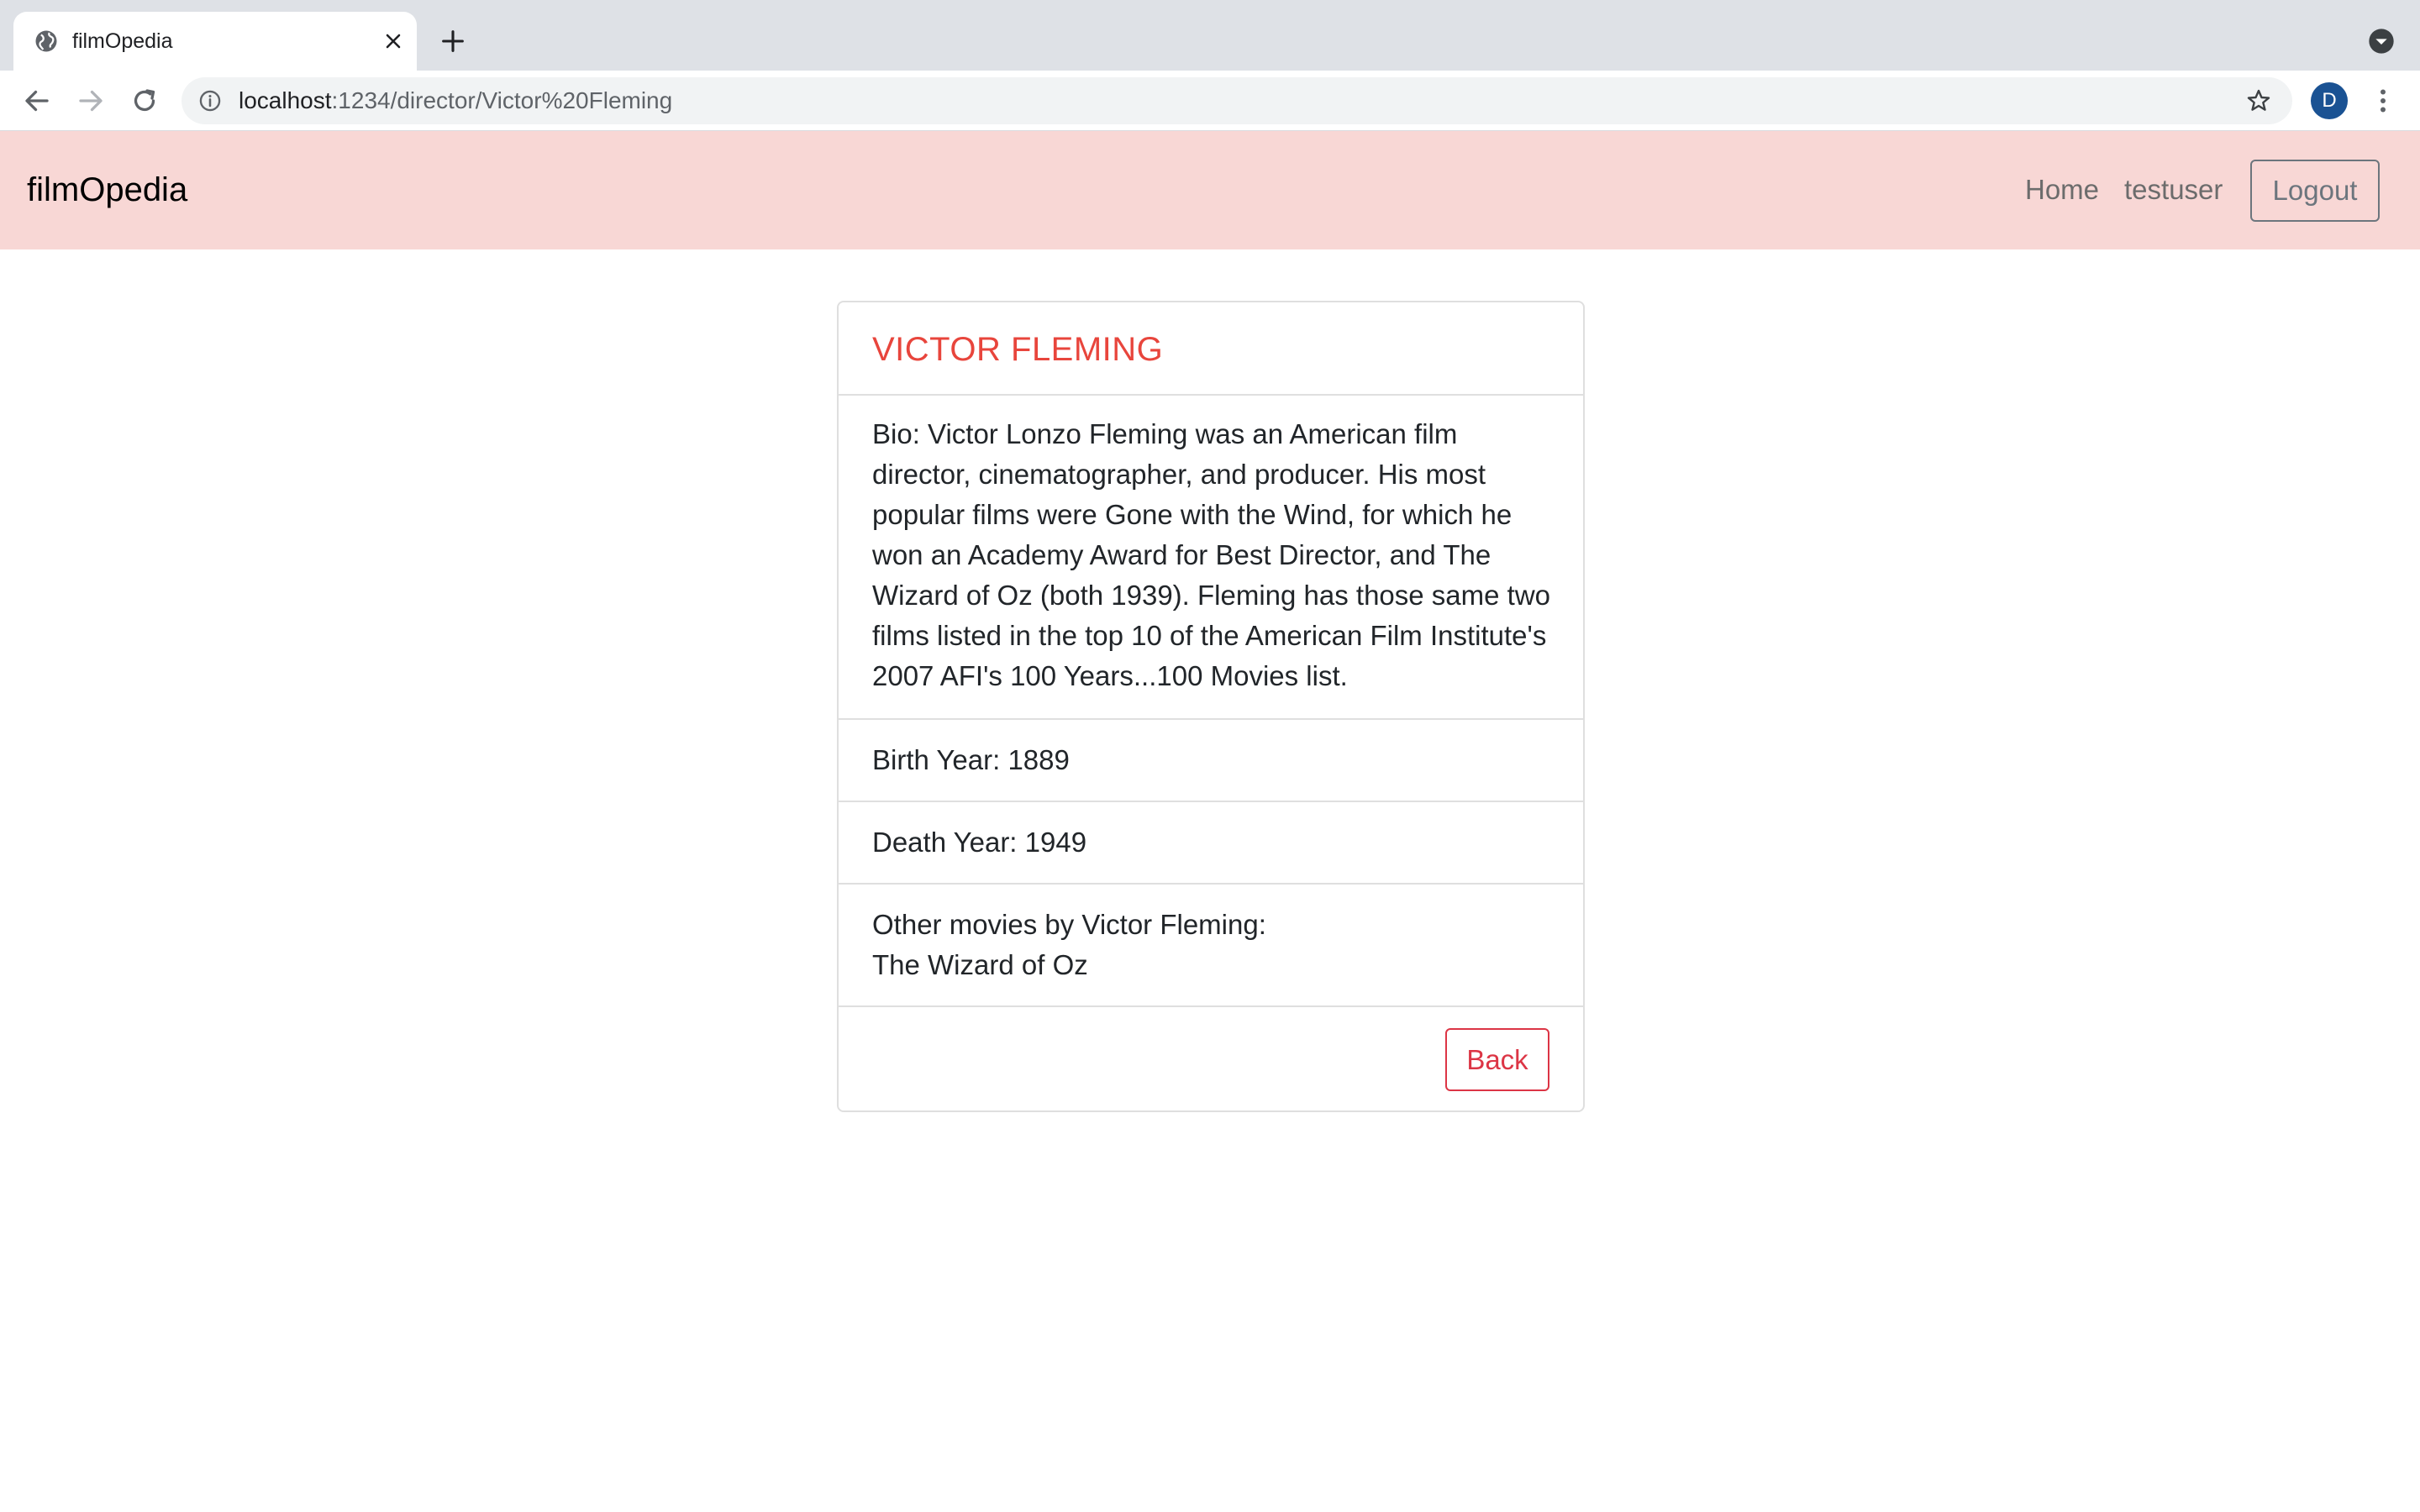 Image resolution: width=2420 pixels, height=1512 pixels. I want to click on bookmark-star-icon, so click(2258, 100).